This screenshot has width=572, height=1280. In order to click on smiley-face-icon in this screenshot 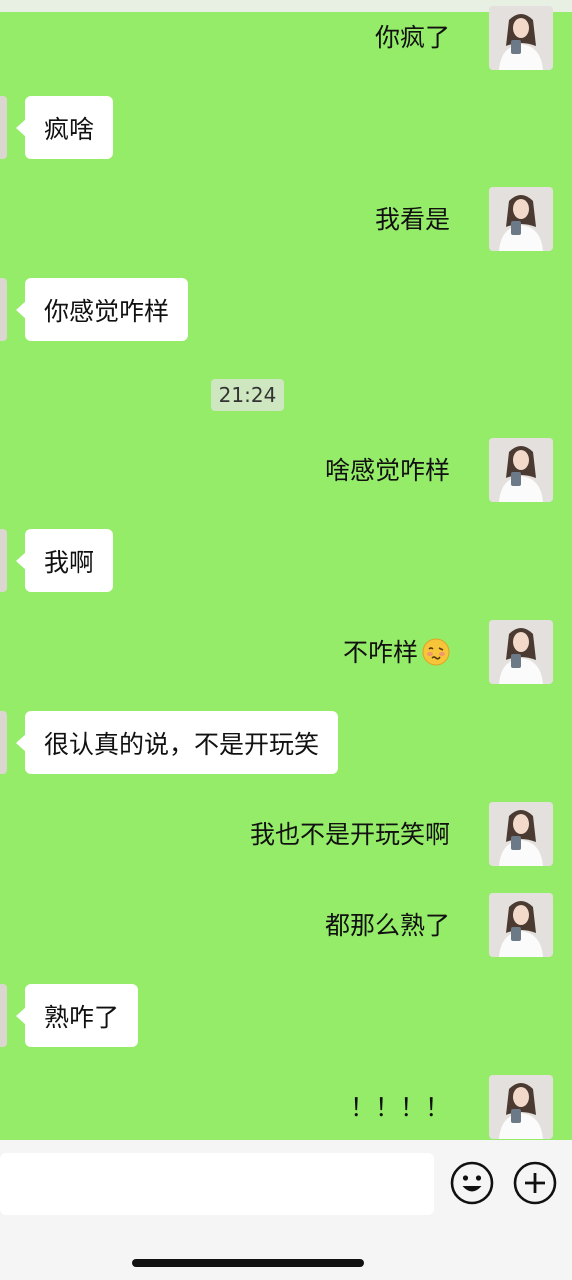, I will do `click(472, 1183)`.